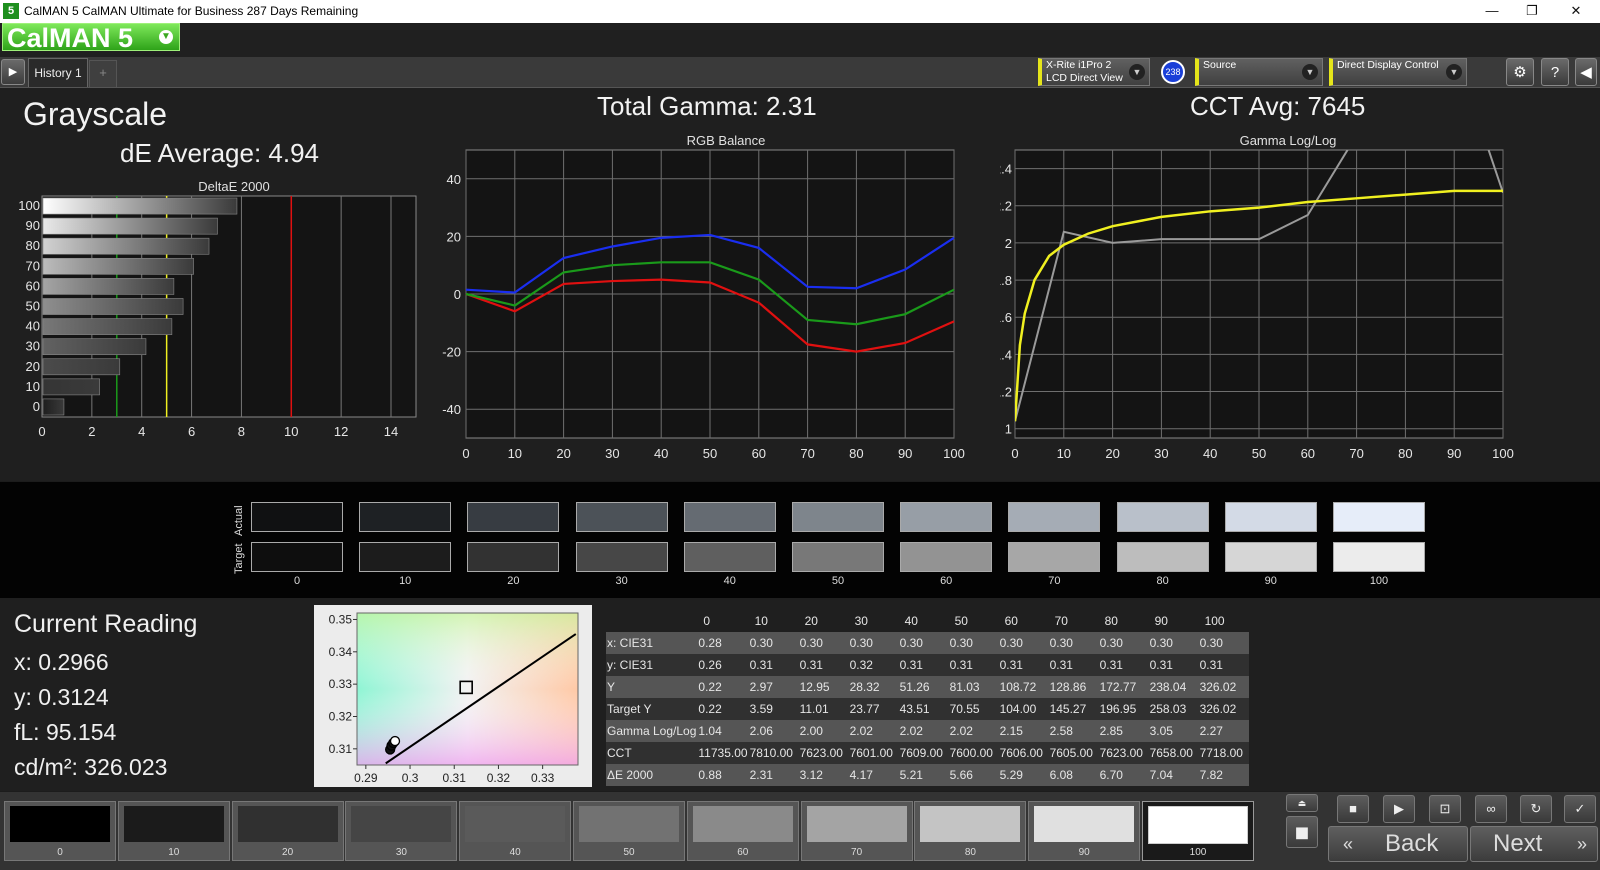  Describe the element at coordinates (759, 453) in the screenshot. I see `rgb-x-tick: 60` at that location.